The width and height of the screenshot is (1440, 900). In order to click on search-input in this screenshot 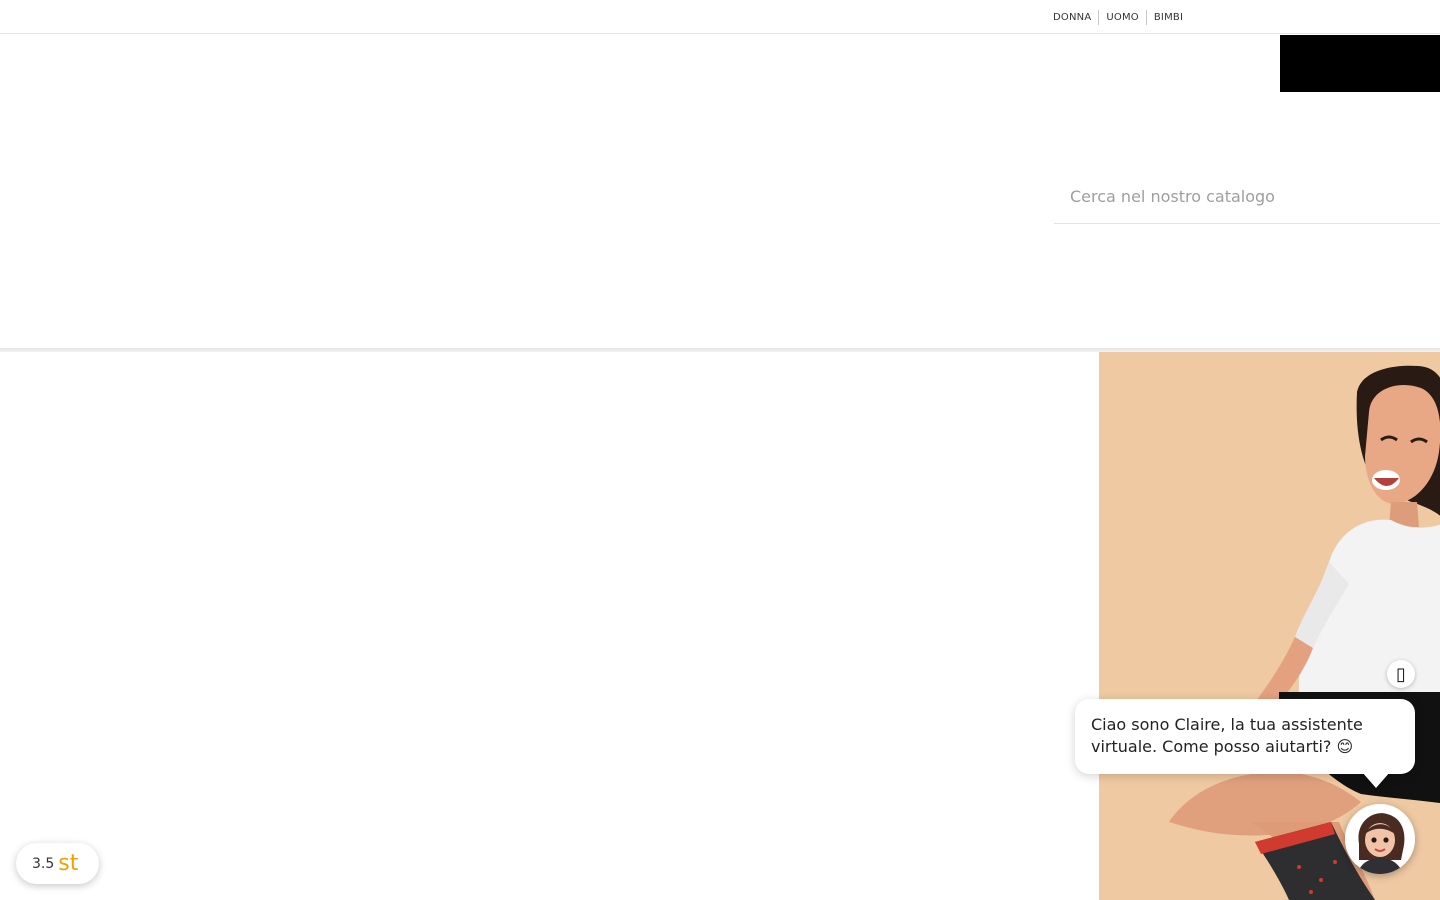, I will do `click(1247, 196)`.